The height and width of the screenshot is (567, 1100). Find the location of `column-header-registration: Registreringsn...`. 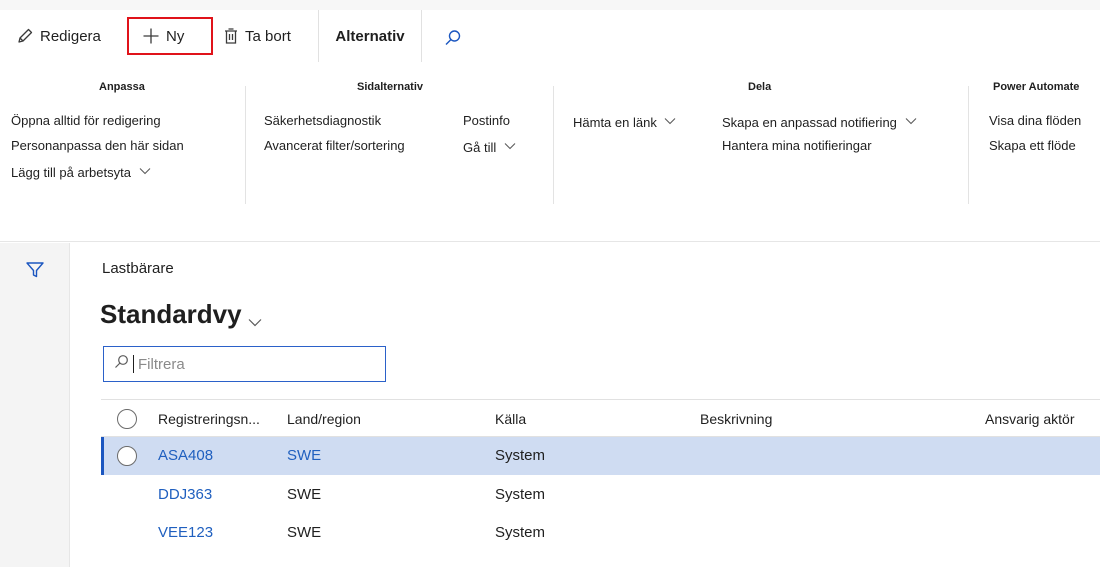

column-header-registration: Registreringsn... is located at coordinates (209, 419).